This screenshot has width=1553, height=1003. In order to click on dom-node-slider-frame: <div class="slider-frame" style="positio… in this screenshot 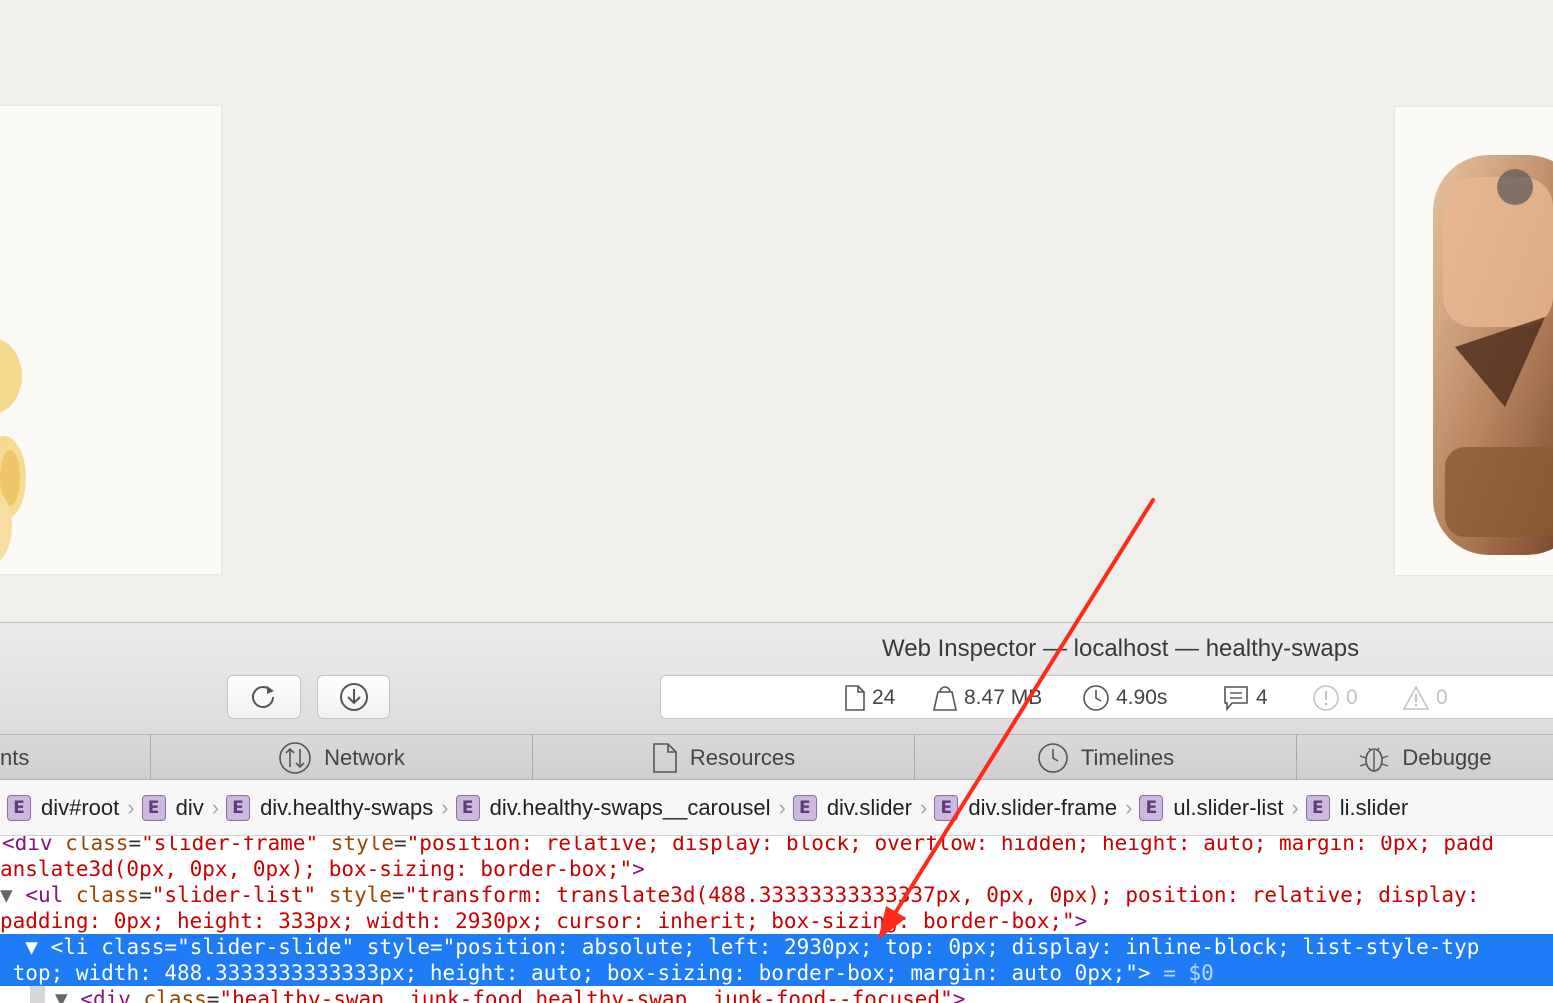, I will do `click(748, 846)`.